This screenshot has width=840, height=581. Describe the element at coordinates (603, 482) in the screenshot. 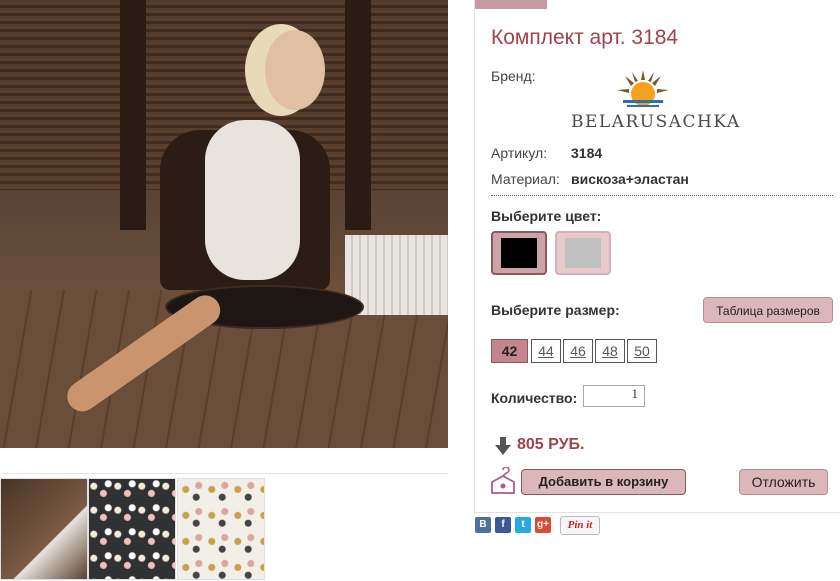

I see `add-to-cart-button: Добавить в корзину` at that location.